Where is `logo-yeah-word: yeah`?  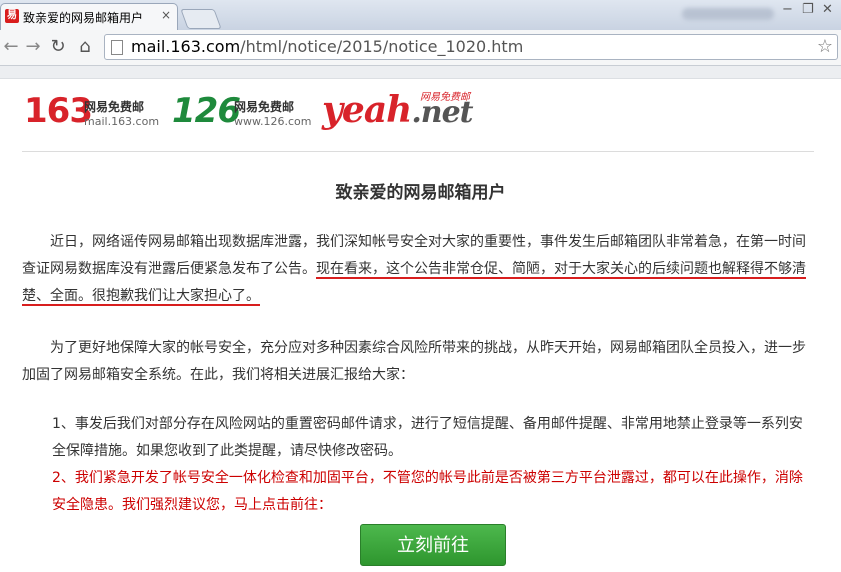 logo-yeah-word: yeah is located at coordinates (367, 110).